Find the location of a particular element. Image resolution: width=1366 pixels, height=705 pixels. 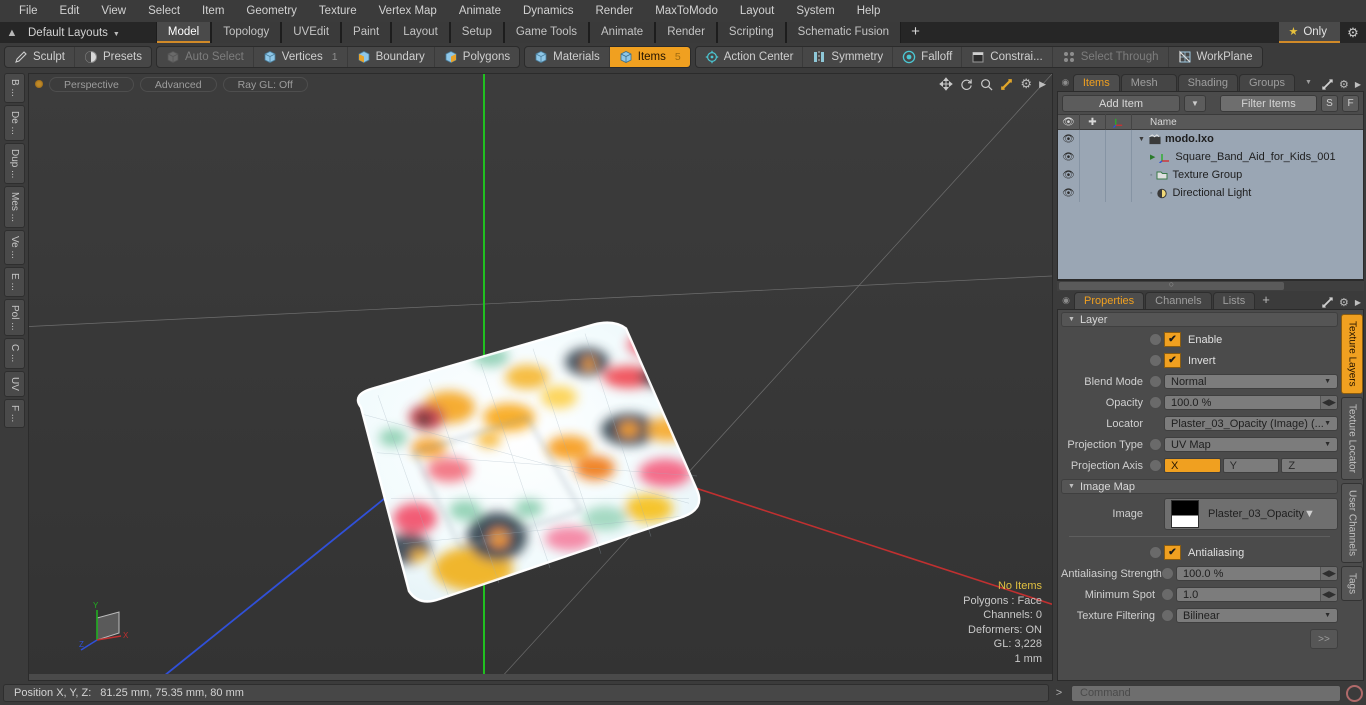

vertices-button: Vertices 1 is located at coordinates (301, 57).